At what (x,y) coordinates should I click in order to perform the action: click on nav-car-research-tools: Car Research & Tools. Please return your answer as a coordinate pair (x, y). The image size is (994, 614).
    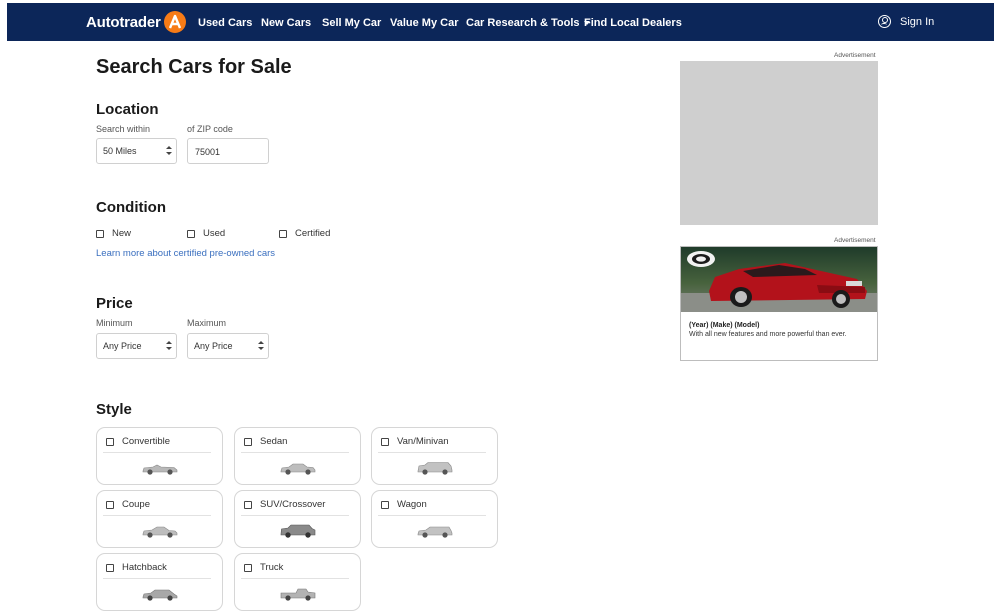
    Looking at the image, I should click on (528, 23).